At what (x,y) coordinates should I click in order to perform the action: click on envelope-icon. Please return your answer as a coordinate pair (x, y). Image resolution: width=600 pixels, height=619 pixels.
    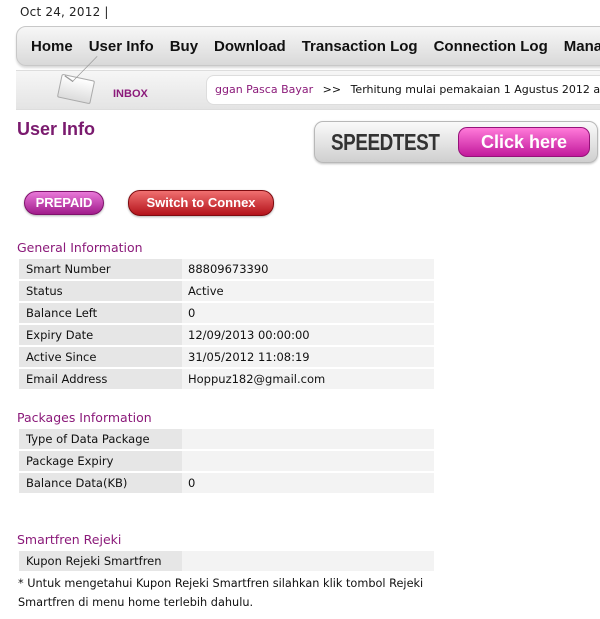
    Looking at the image, I should click on (76, 89).